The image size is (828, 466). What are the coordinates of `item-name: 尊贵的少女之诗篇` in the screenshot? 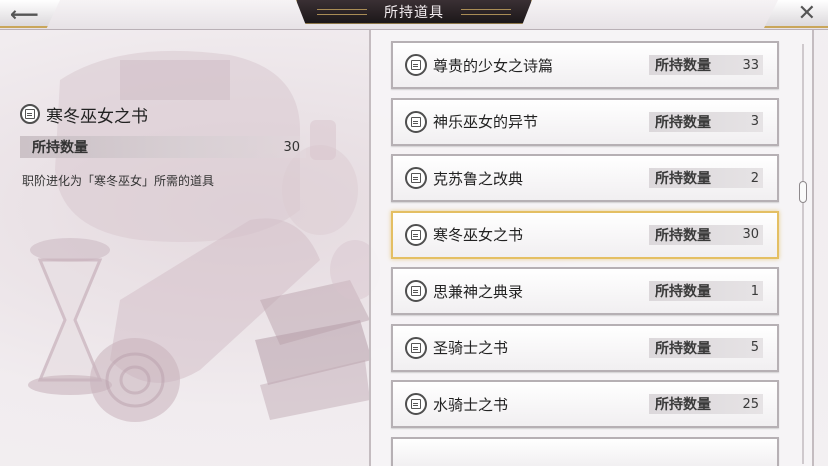 It's located at (493, 65).